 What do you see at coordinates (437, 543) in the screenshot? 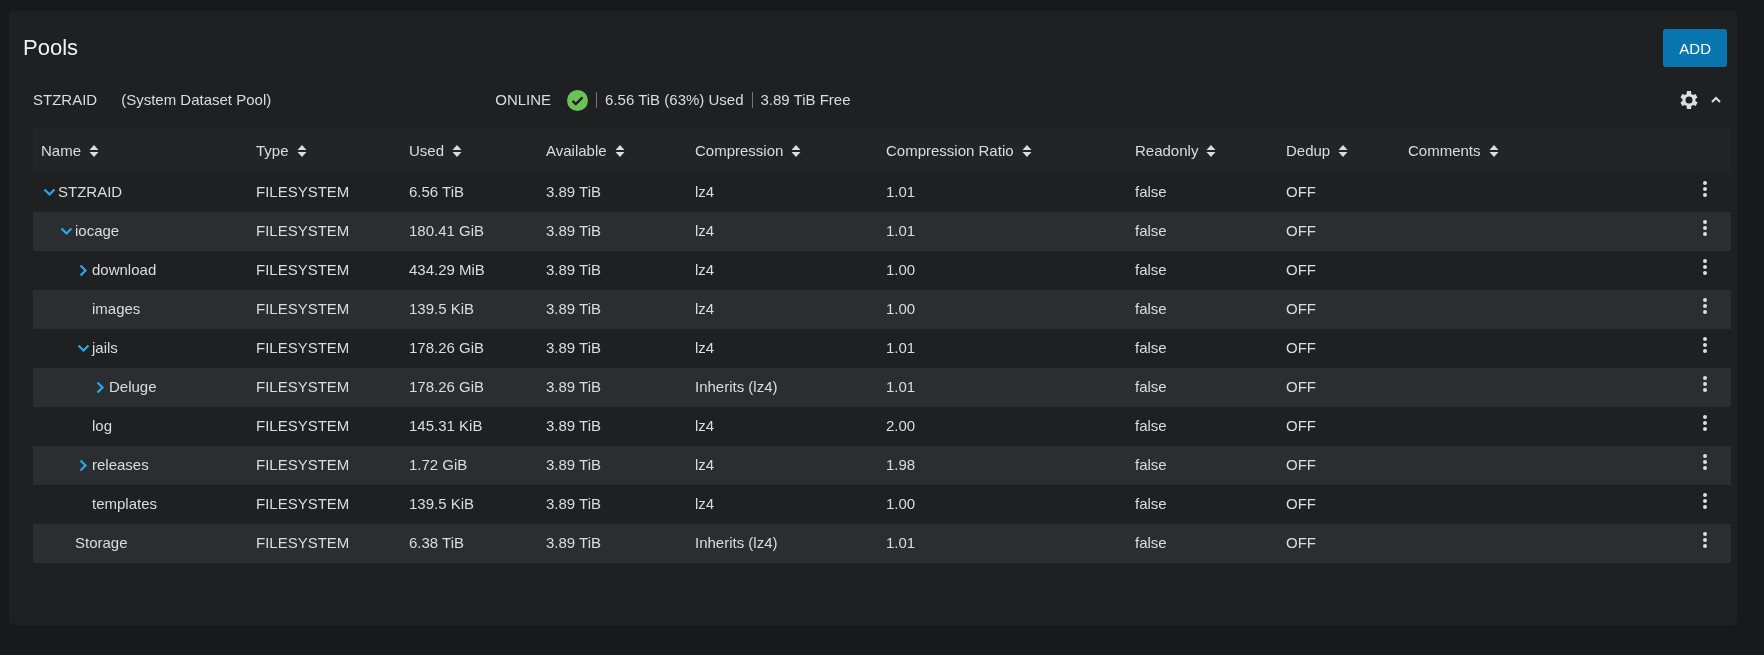
I see `table-cell-text: 6.38 TiB` at bounding box center [437, 543].